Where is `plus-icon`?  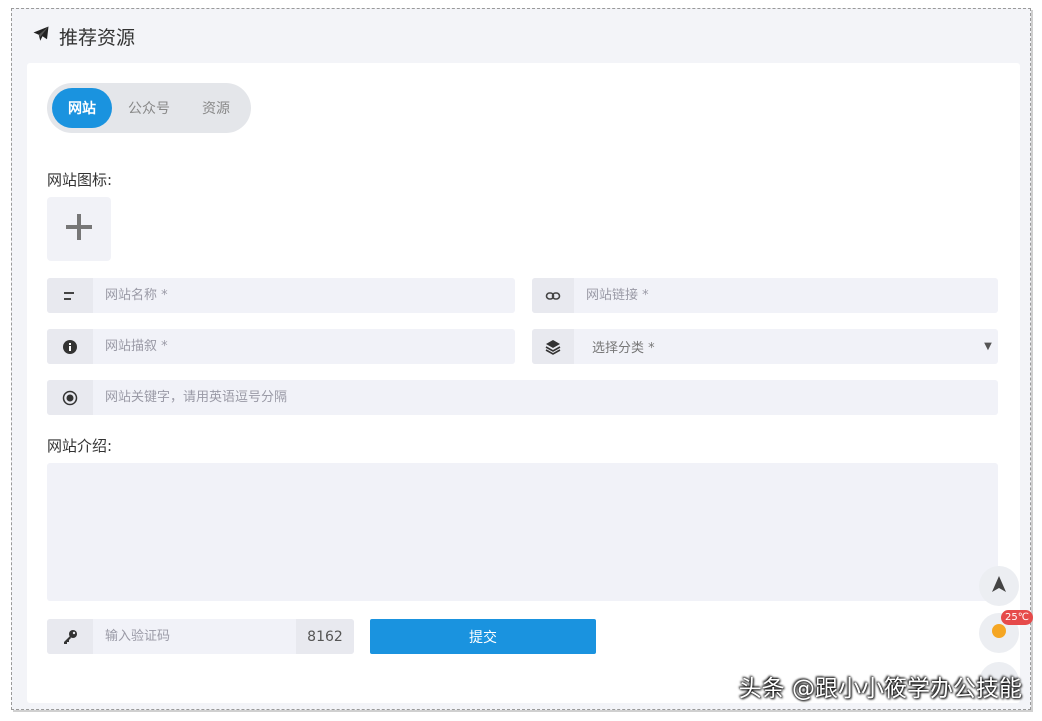 plus-icon is located at coordinates (79, 229).